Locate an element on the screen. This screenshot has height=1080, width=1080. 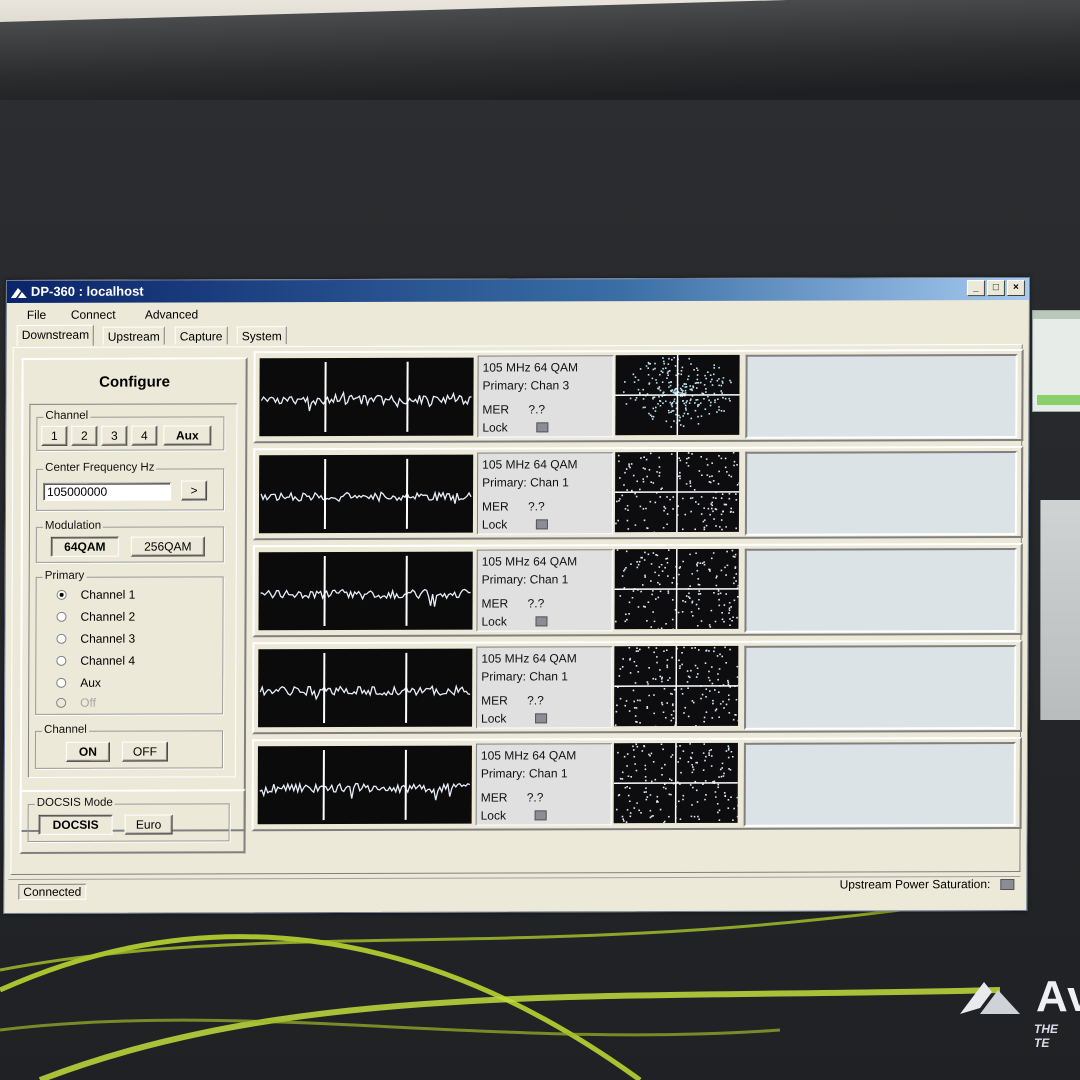
modulation-256qam-button: 256QAM is located at coordinates (167, 546).